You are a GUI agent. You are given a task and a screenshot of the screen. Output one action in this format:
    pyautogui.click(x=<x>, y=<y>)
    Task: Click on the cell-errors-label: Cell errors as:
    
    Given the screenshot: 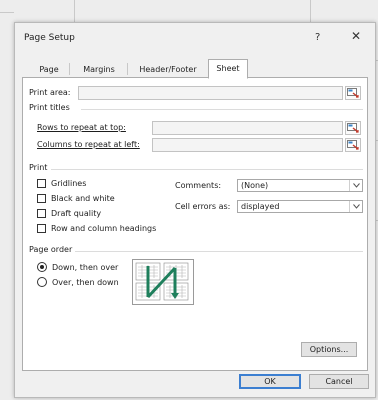 What is the action you would take?
    pyautogui.click(x=203, y=206)
    